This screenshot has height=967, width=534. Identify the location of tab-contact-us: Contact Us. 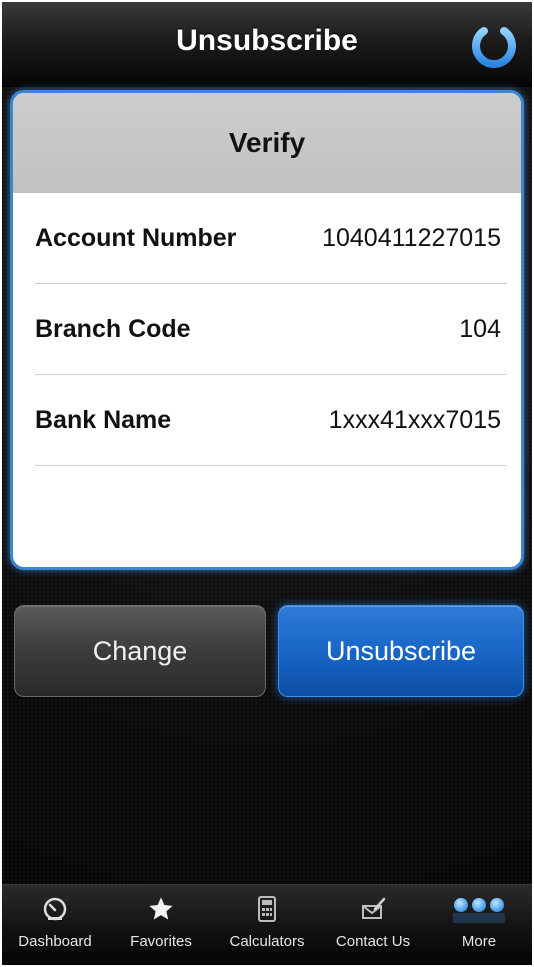
(373, 925).